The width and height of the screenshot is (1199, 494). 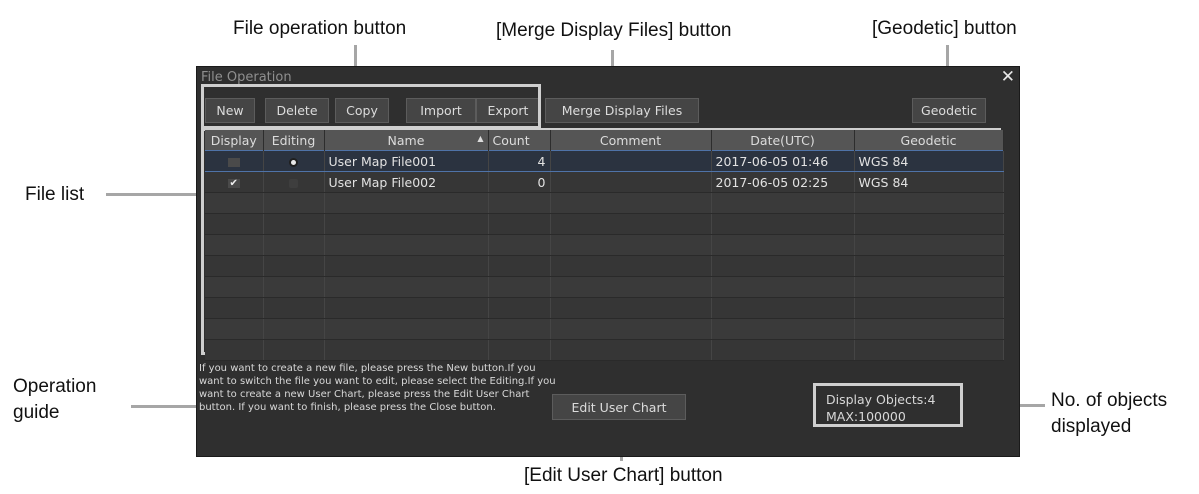 I want to click on column-header-name-label: Name, so click(x=406, y=140).